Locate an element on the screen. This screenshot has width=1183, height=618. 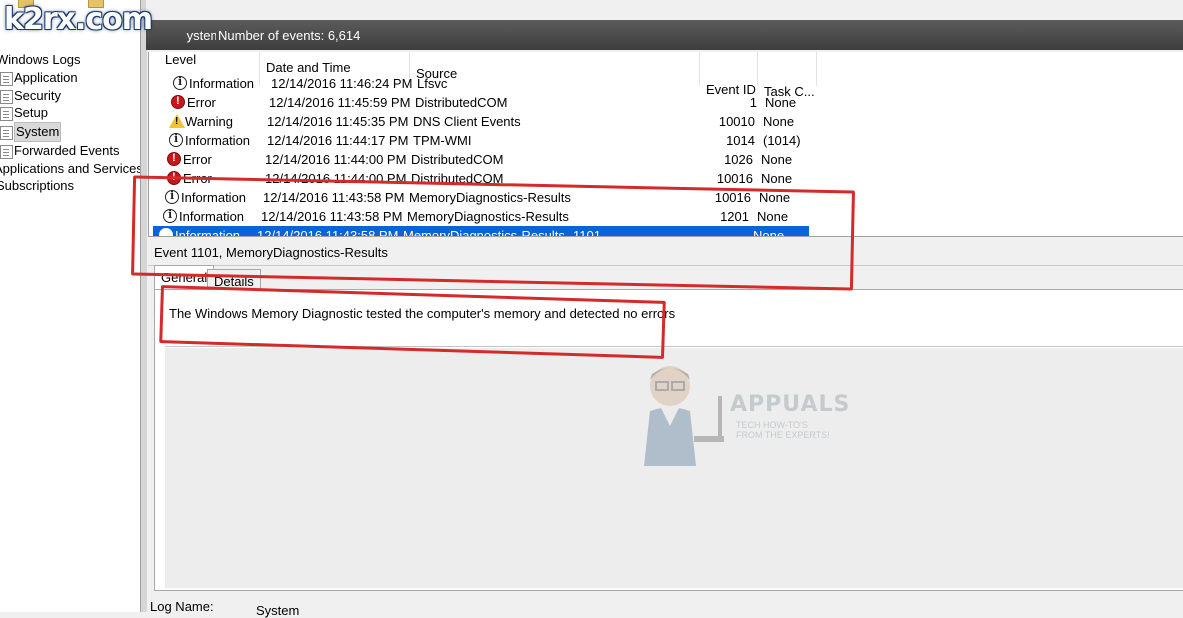
site-watermark: k2rx.com is located at coordinates (78, 19).